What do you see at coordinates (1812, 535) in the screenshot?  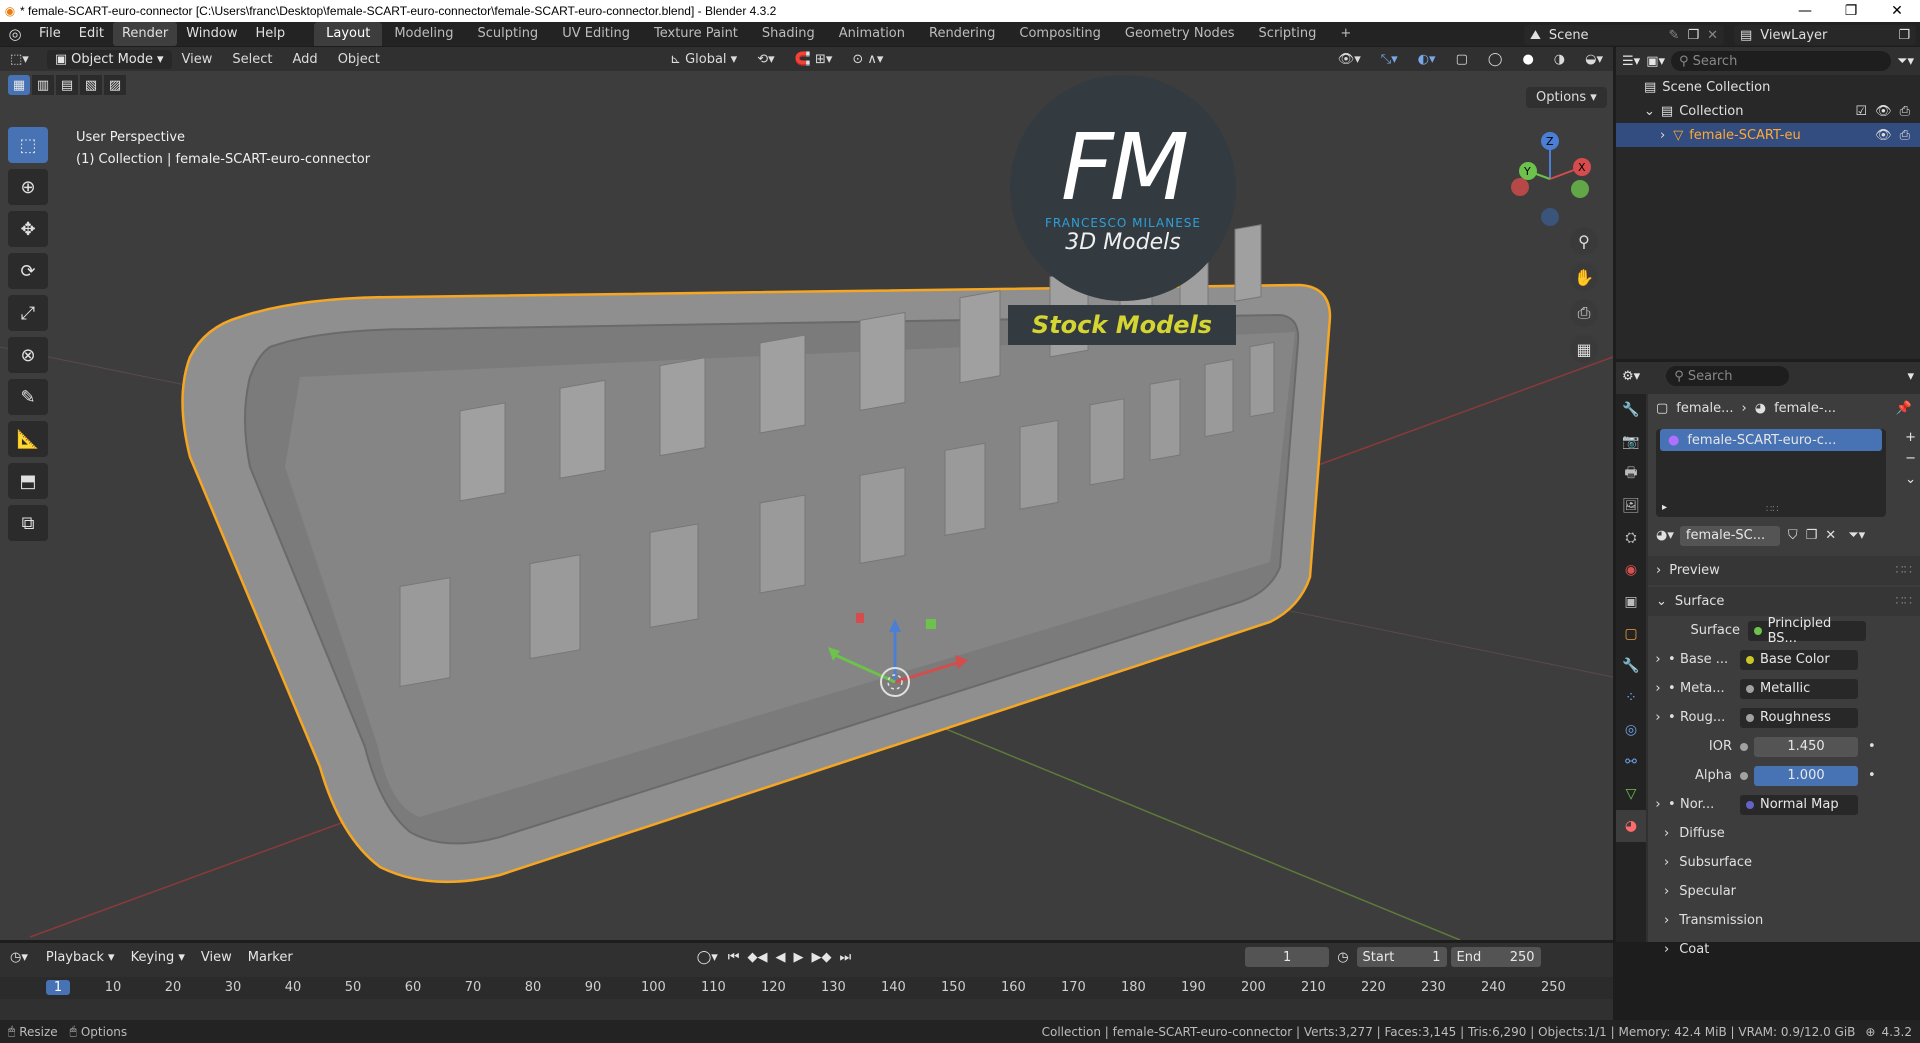 I see `duplicate-material-icon: ❐` at bounding box center [1812, 535].